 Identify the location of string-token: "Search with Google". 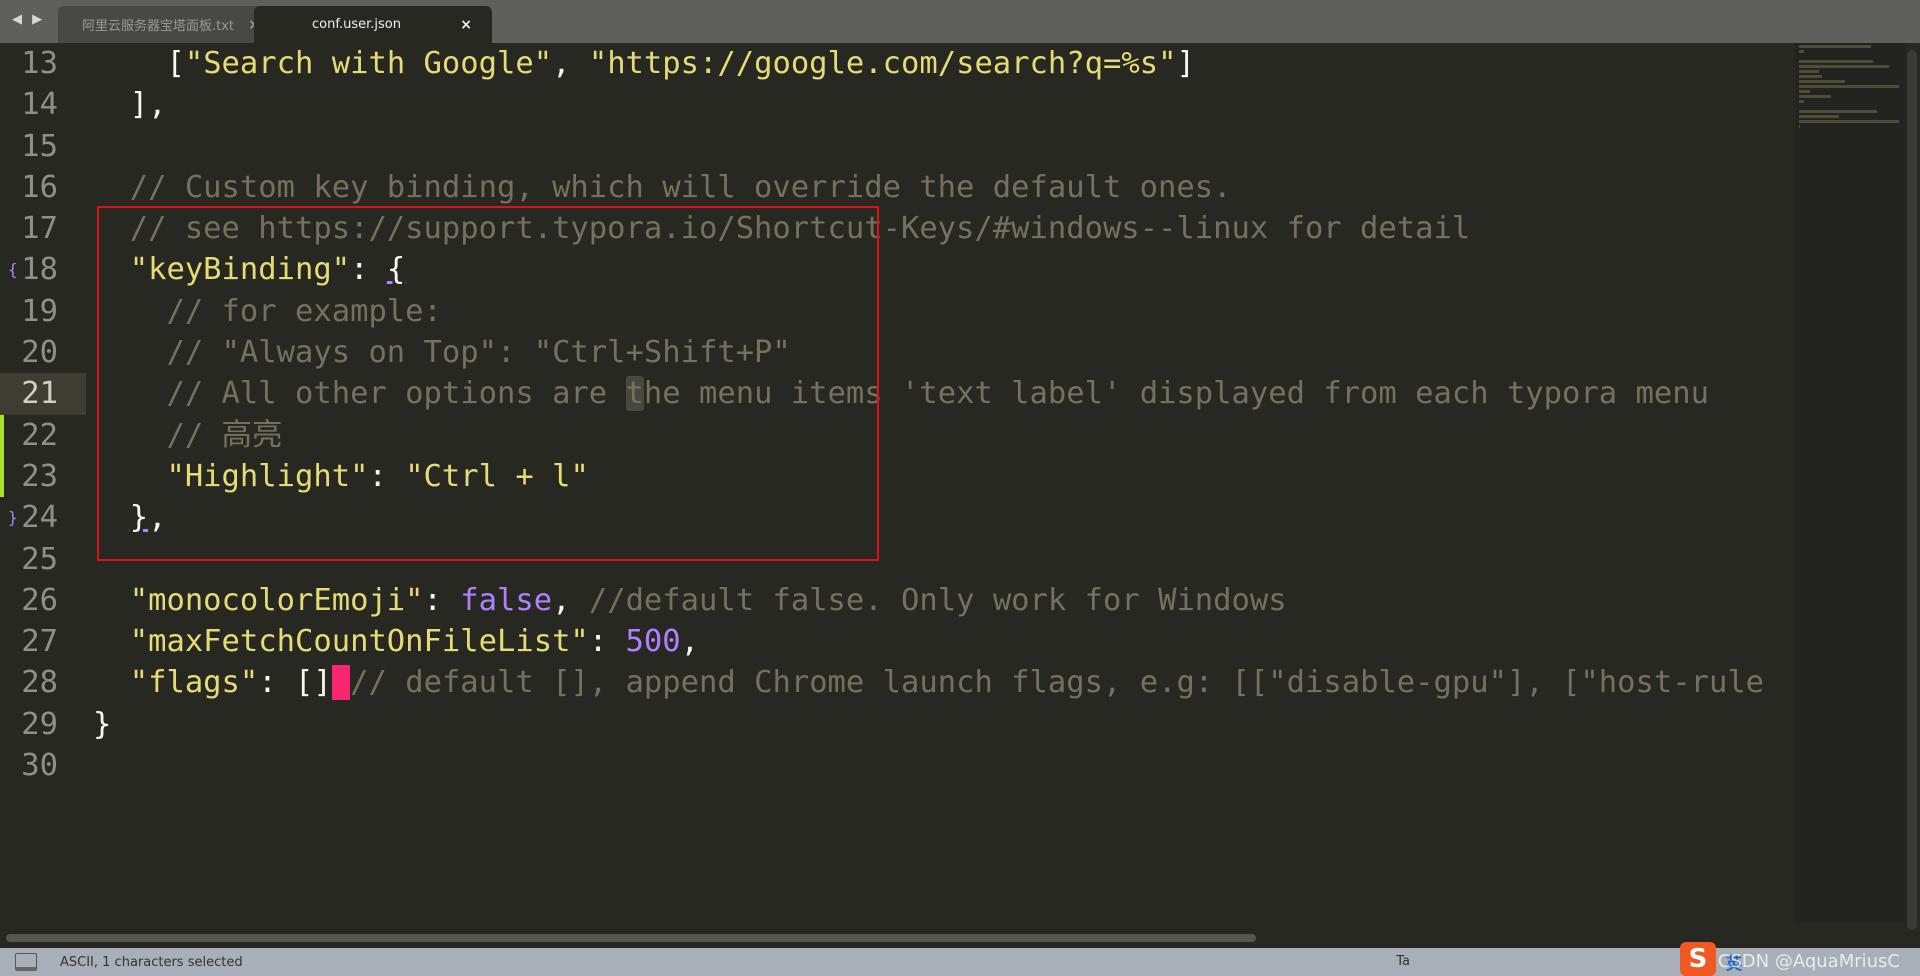
(368, 63).